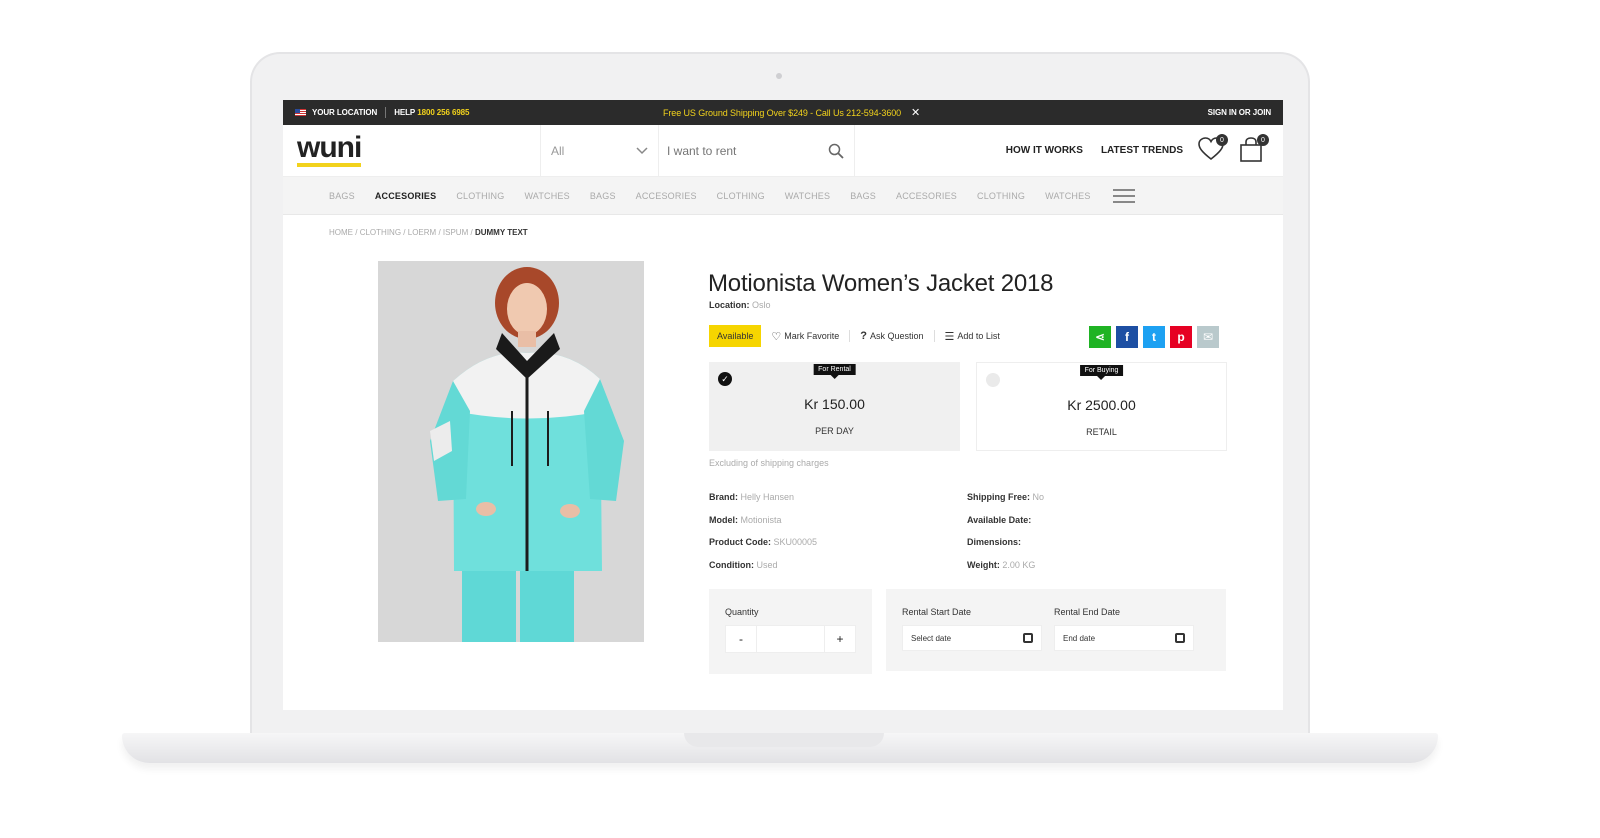 This screenshot has width=1600, height=838. What do you see at coordinates (949, 336) in the screenshot?
I see `list-icon: ☰` at bounding box center [949, 336].